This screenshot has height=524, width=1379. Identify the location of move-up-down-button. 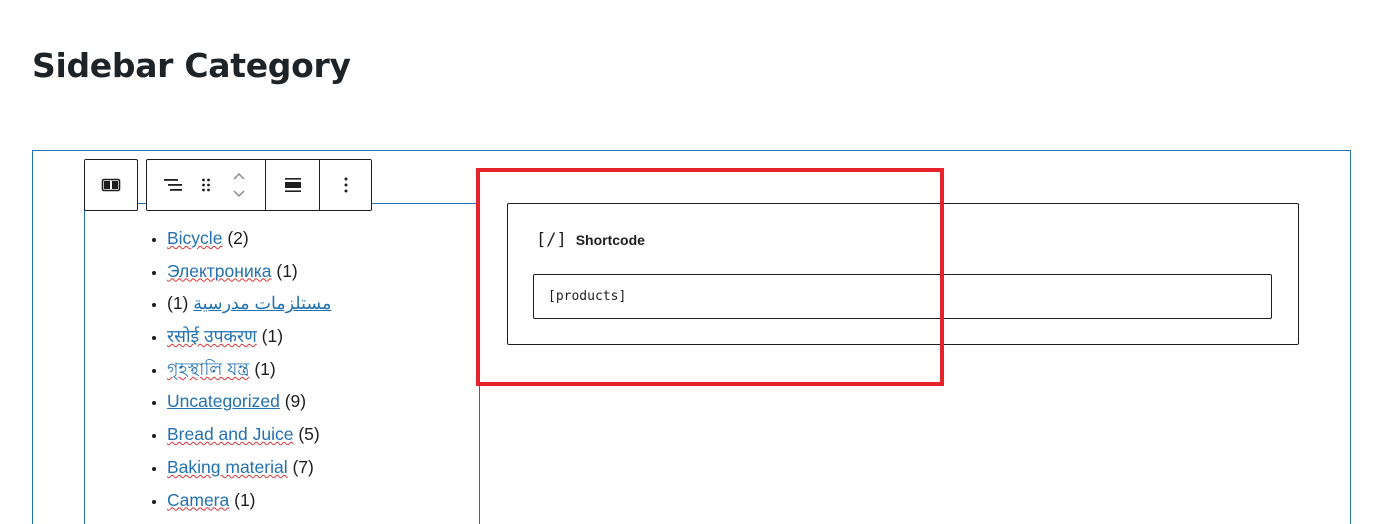
(239, 185).